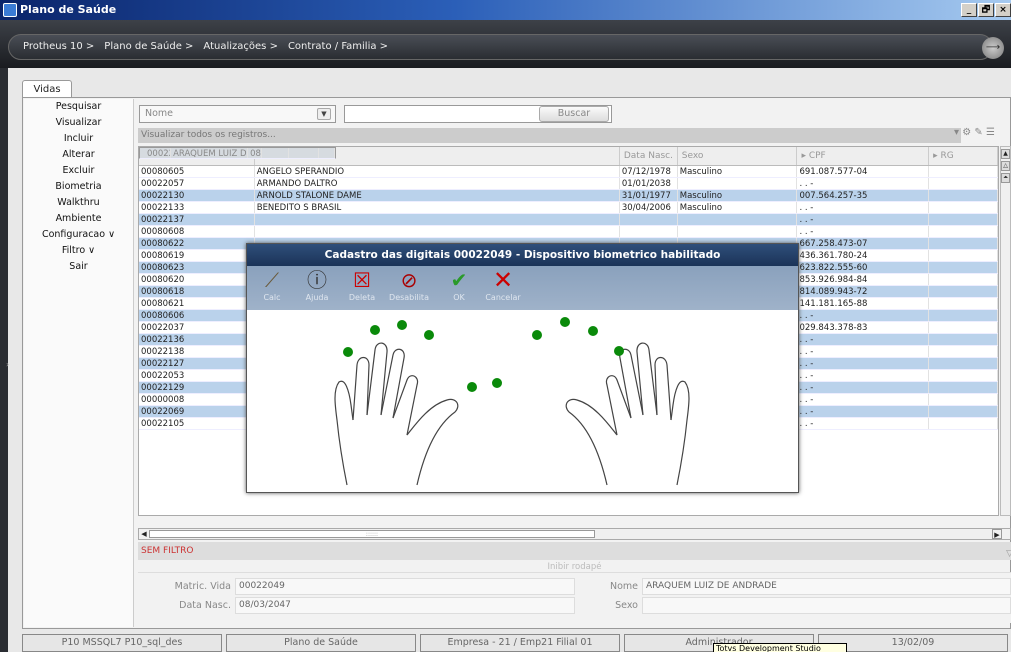 The height and width of the screenshot is (652, 1011). Describe the element at coordinates (167, 551) in the screenshot. I see `filter-label: SEM FILTRO` at that location.